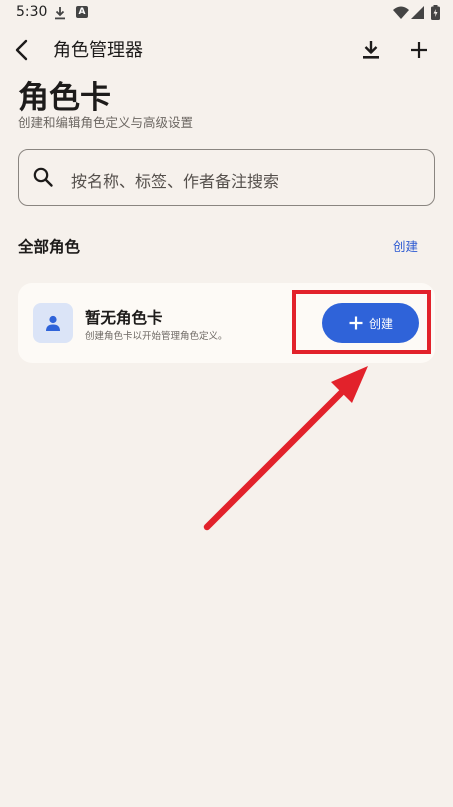 This screenshot has height=807, width=453. What do you see at coordinates (32, 12) in the screenshot?
I see `status-time: 5:30` at bounding box center [32, 12].